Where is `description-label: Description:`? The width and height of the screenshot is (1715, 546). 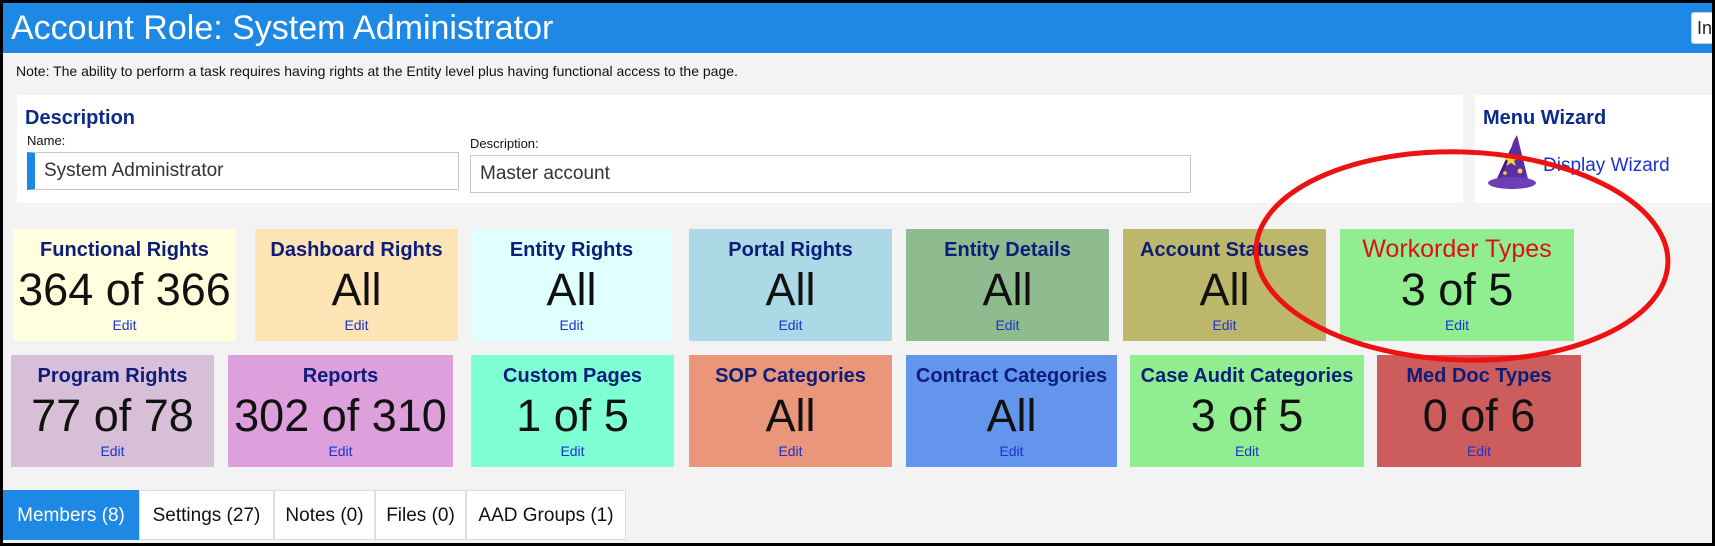
description-label: Description: is located at coordinates (504, 143).